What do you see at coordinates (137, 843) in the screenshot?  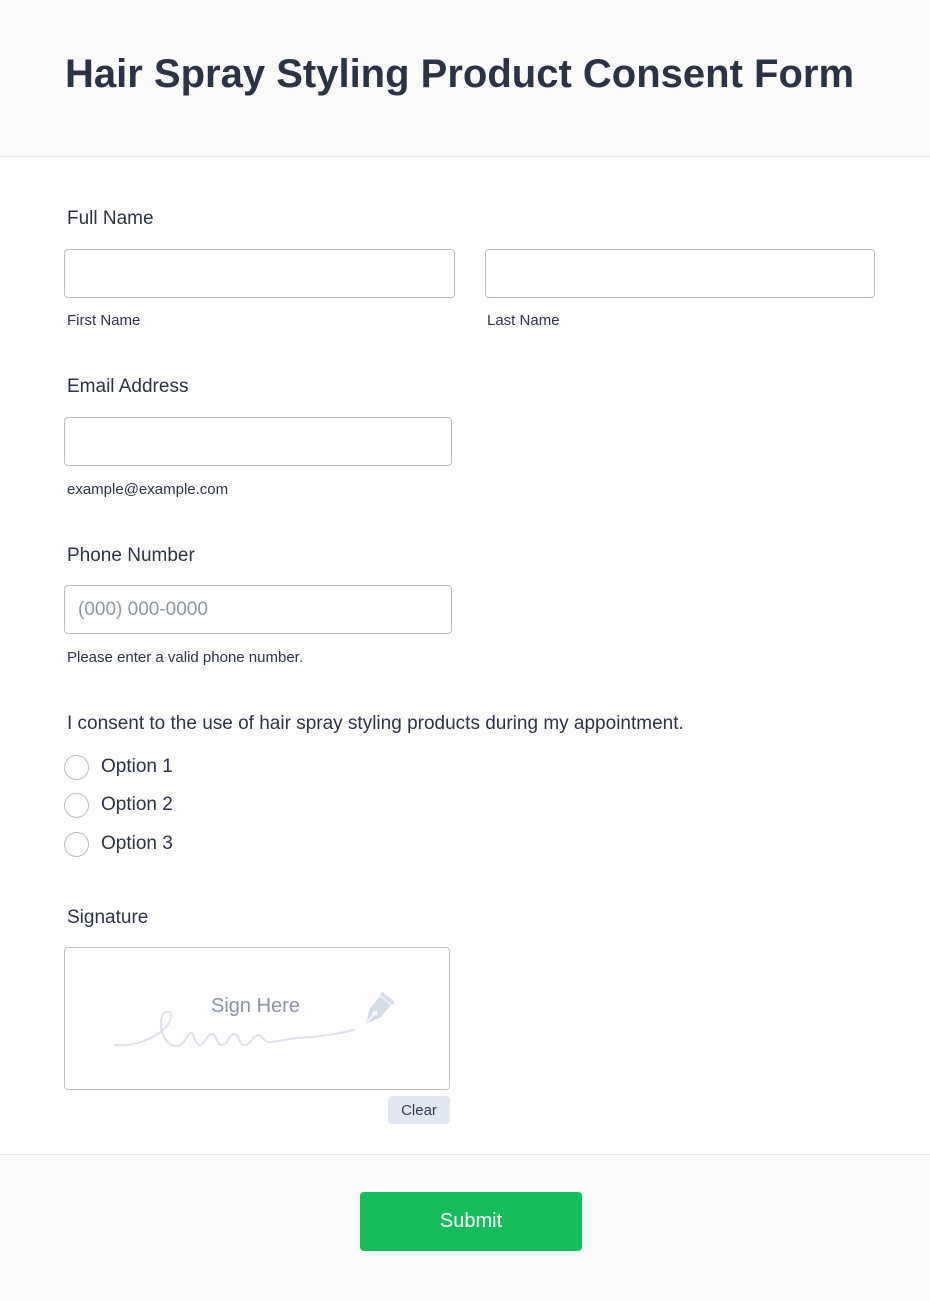 I see `option-label: Option 3` at bounding box center [137, 843].